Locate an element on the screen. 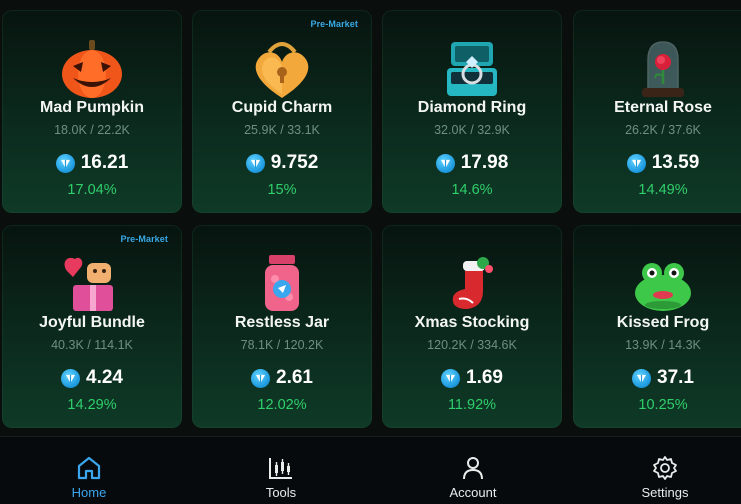 Image resolution: width=741 pixels, height=504 pixels. gift-price: 4.24 is located at coordinates (92, 378).